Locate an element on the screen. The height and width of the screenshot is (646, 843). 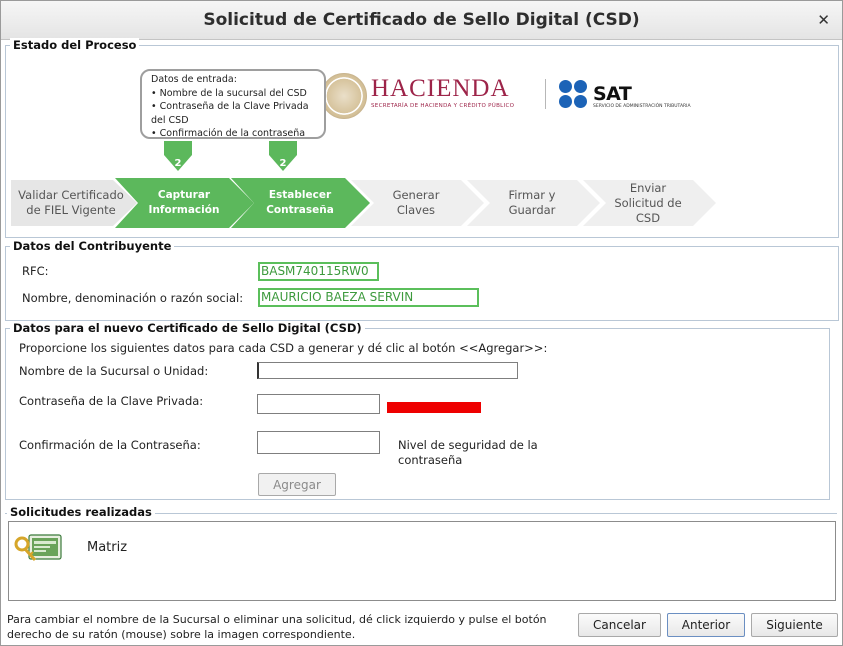
taxpayer-group: Datos del Contribuyente is located at coordinates (422, 280).